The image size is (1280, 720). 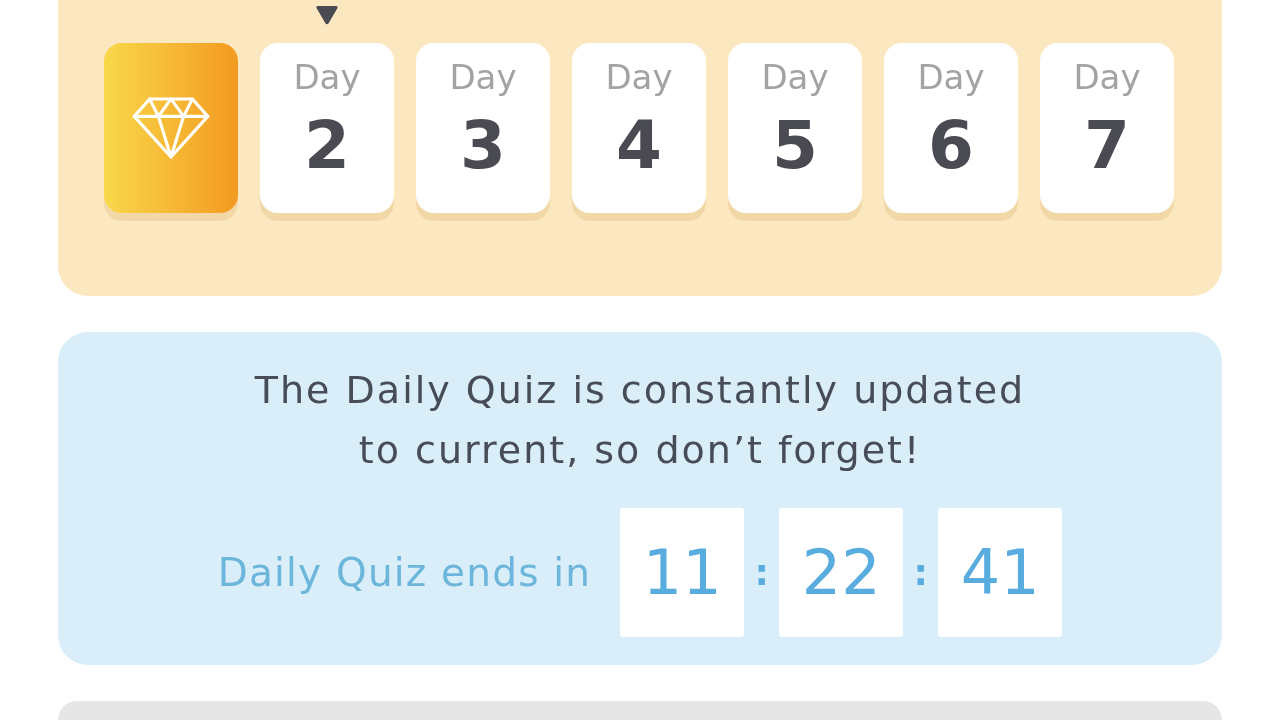 I want to click on day-number: 7, so click(x=1107, y=146).